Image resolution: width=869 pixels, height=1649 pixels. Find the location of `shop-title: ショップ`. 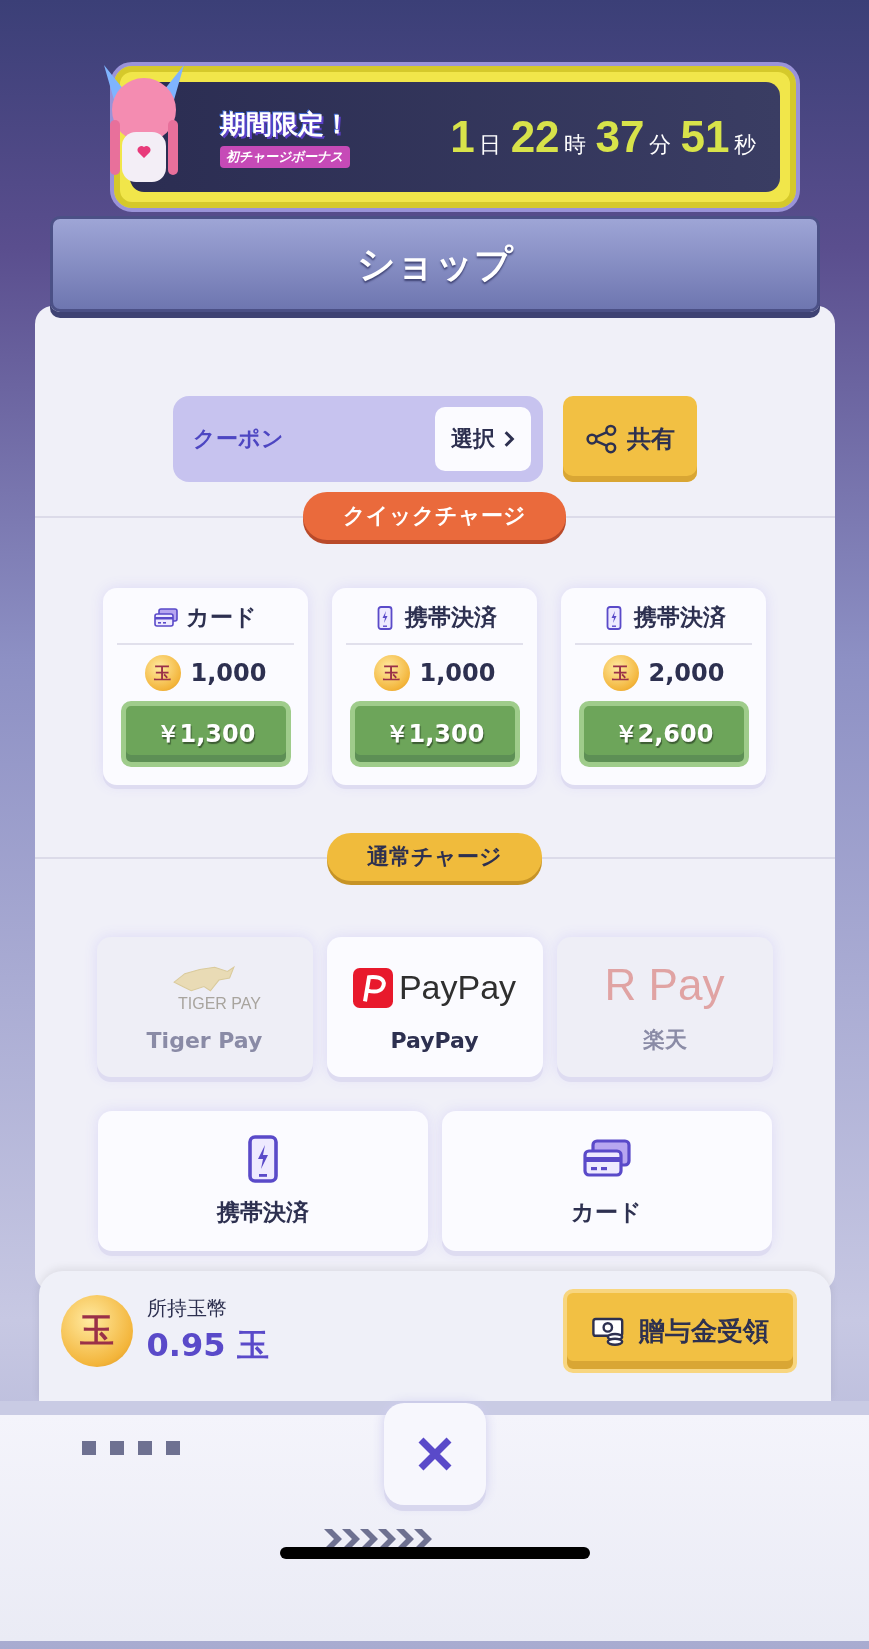

shop-title: ショップ is located at coordinates (434, 264).